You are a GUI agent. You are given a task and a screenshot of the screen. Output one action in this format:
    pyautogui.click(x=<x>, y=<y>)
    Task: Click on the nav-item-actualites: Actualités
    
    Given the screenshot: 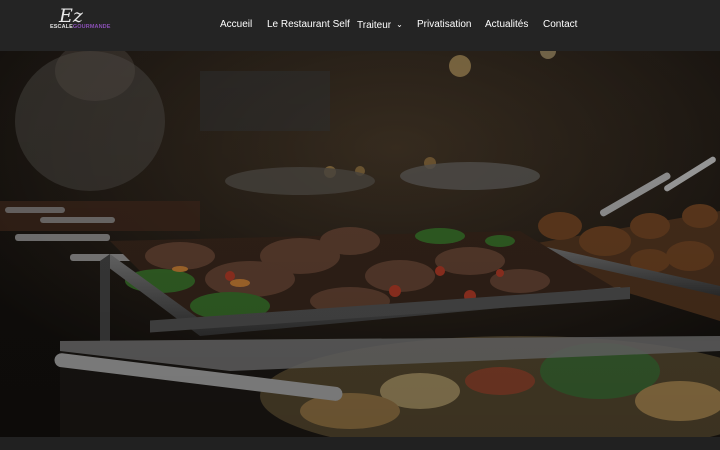 What is the action you would take?
    pyautogui.click(x=506, y=25)
    